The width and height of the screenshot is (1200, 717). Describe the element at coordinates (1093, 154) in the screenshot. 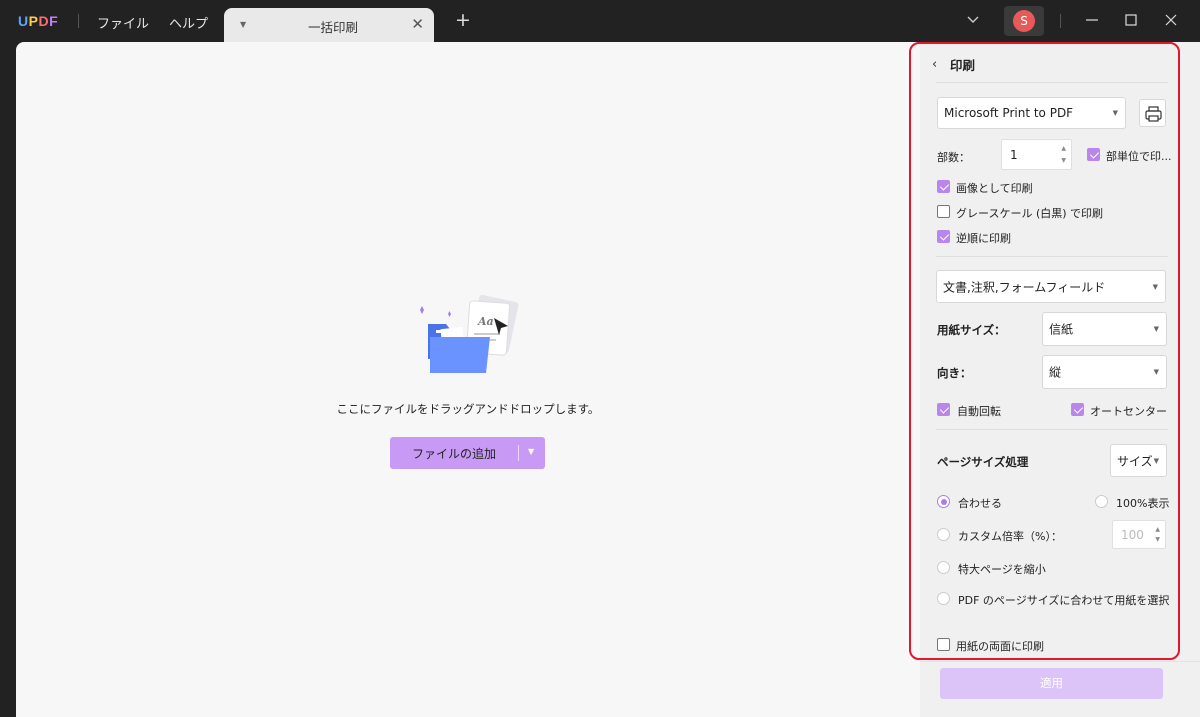

I see `collate-checkbox` at that location.